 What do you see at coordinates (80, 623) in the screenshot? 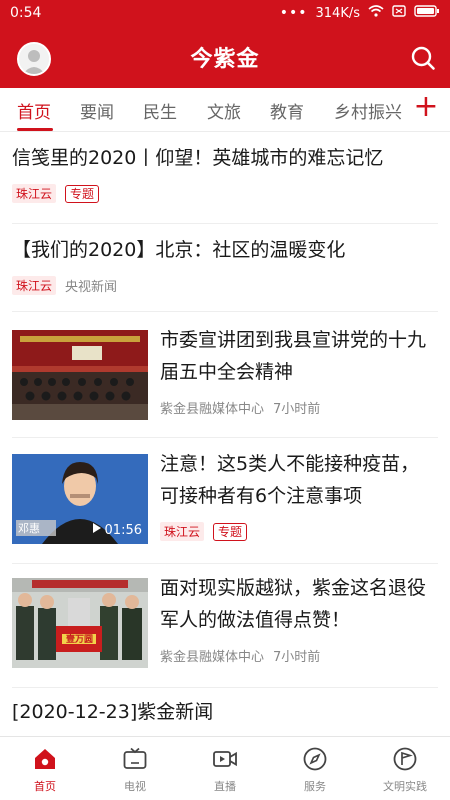
I see `award-ceremony-photo: 壹万圆` at bounding box center [80, 623].